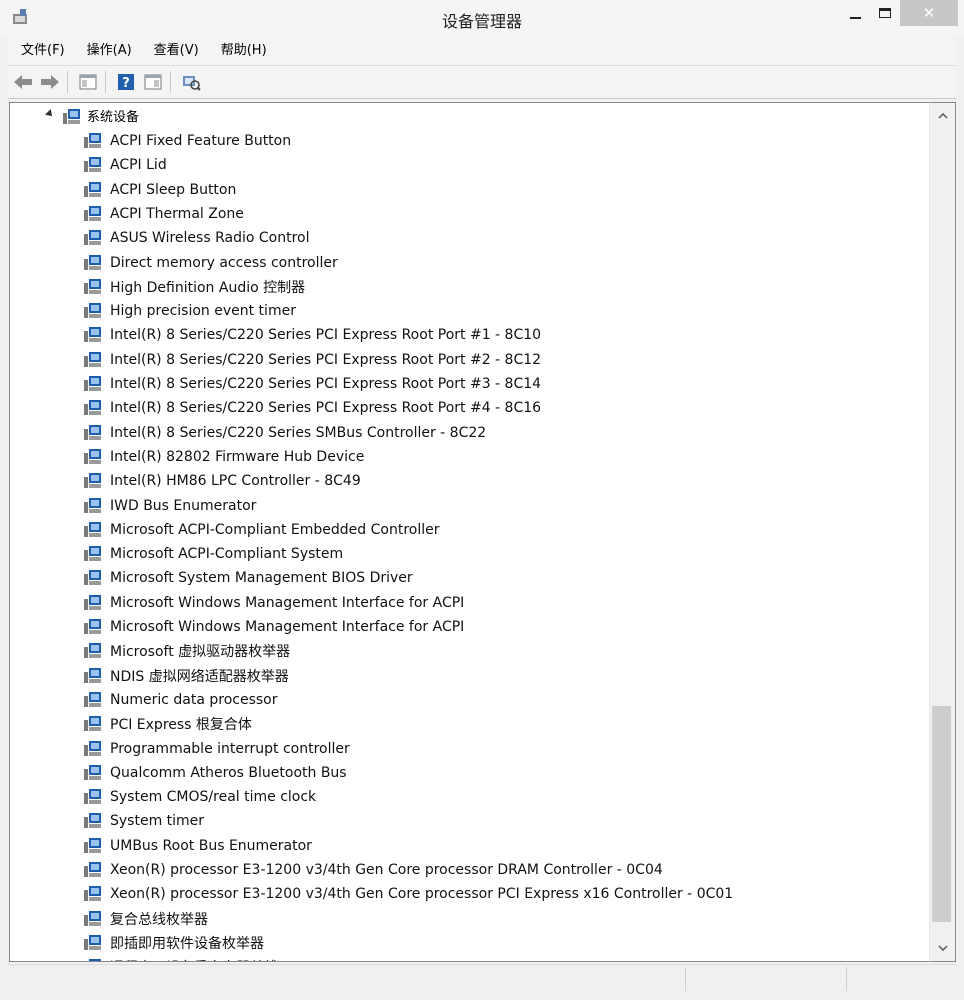 Image resolution: width=964 pixels, height=1000 pixels. I want to click on properties-button, so click(88, 82).